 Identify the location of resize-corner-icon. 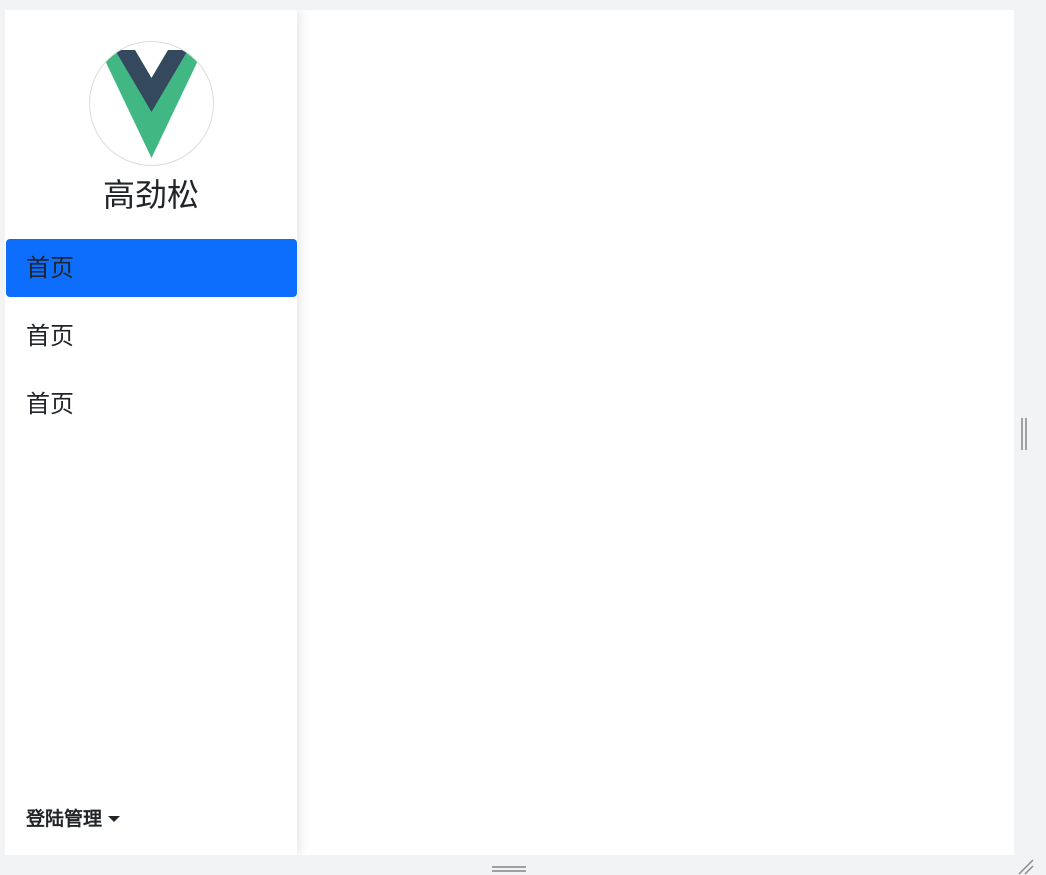
(1025, 866).